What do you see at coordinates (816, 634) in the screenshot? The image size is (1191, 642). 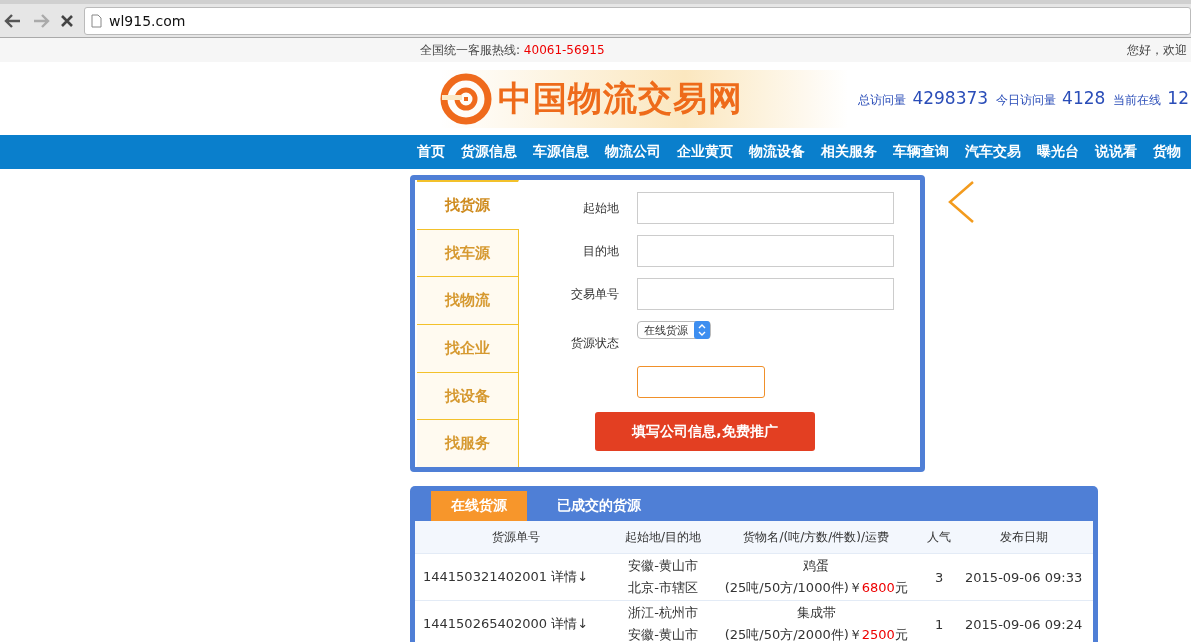 I see `freight-text: (25吨/50方/2000件)￥2500元` at bounding box center [816, 634].